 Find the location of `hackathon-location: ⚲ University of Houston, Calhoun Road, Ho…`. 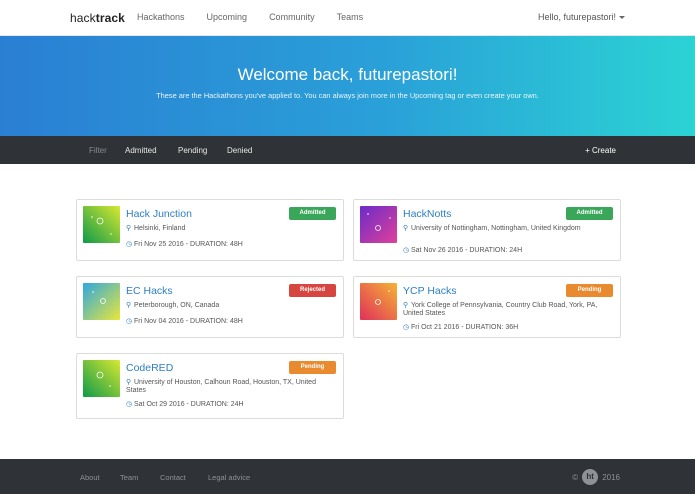

hackathon-location: ⚲ University of Houston, Calhoun Road, Ho… is located at coordinates (231, 387).